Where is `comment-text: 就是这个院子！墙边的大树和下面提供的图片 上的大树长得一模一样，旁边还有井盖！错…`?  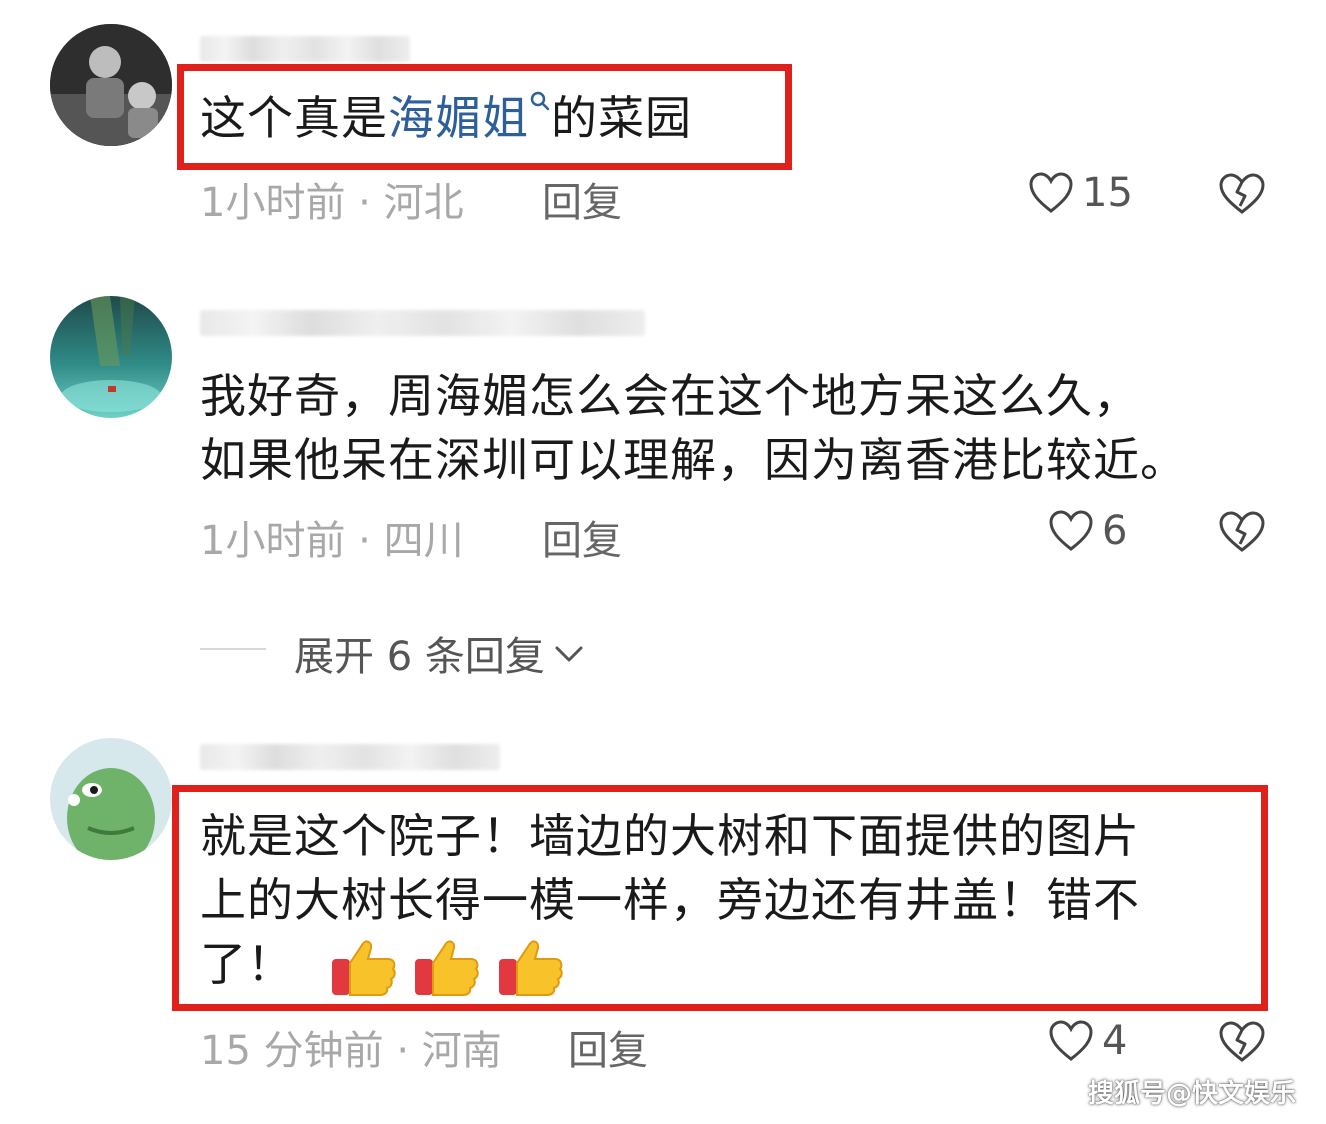
comment-text: 就是这个院子！墙边的大树和下面提供的图片 上的大树长得一模一样，旁边还有井盖！错… is located at coordinates (670, 901).